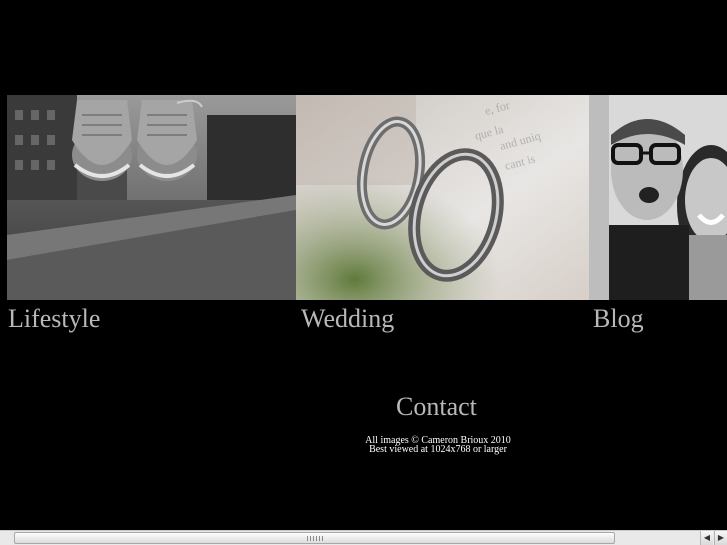  I want to click on scrollbar-grip-icon, so click(316, 538).